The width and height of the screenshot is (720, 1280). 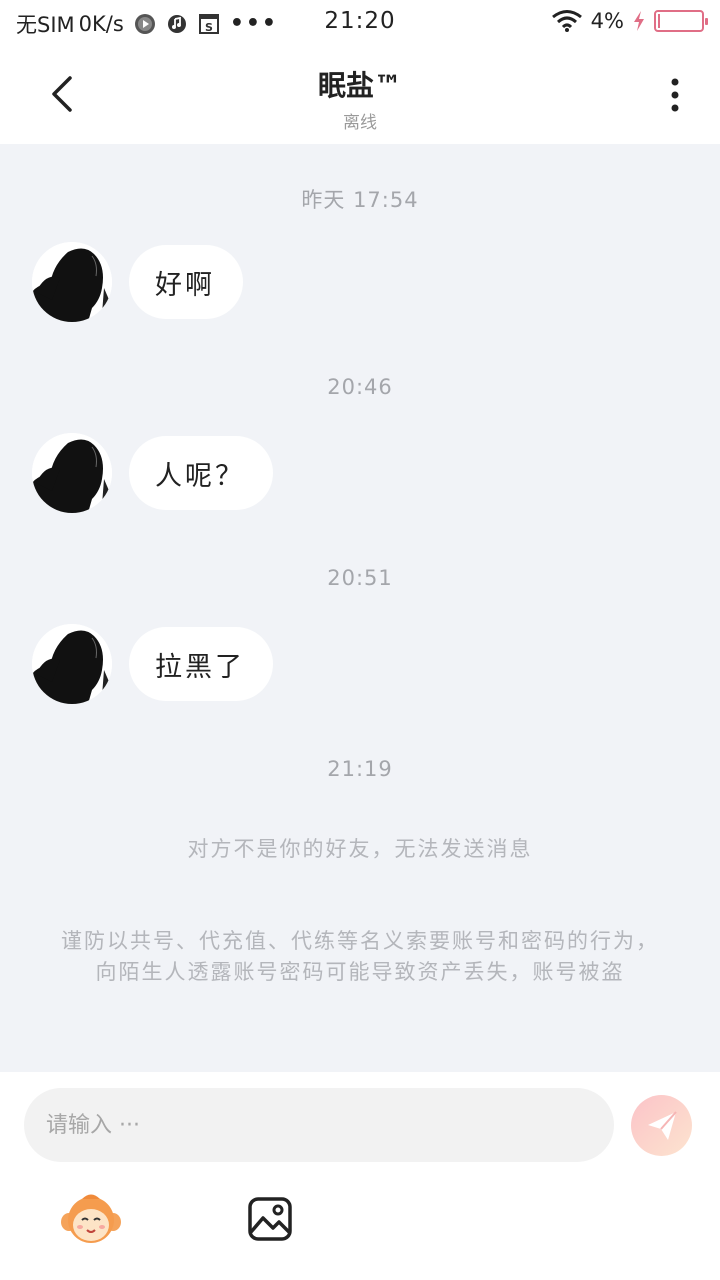 I want to click on message-bubble: 好啊, so click(x=186, y=282).